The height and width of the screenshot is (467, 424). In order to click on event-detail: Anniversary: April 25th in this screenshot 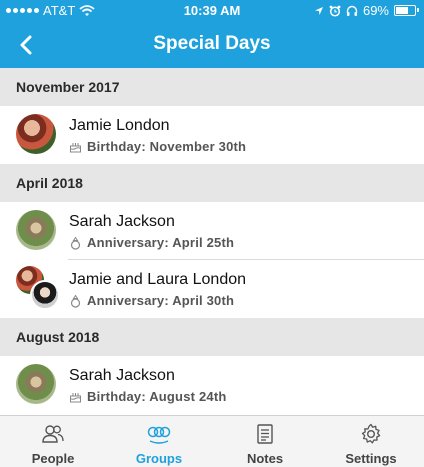, I will do `click(151, 242)`.